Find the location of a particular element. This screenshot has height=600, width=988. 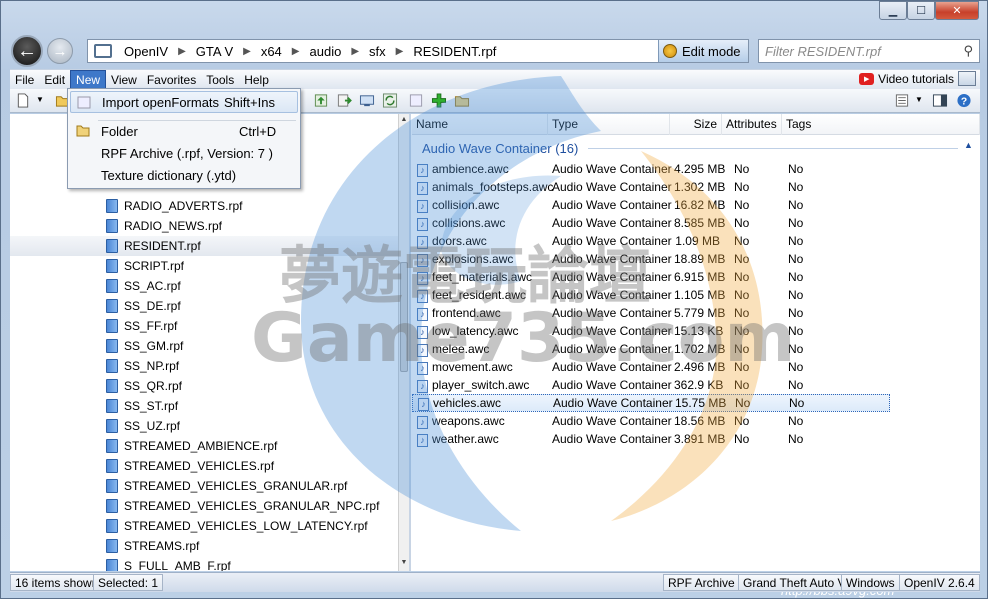

tree-item: SS_GM.rpf is located at coordinates (144, 346).